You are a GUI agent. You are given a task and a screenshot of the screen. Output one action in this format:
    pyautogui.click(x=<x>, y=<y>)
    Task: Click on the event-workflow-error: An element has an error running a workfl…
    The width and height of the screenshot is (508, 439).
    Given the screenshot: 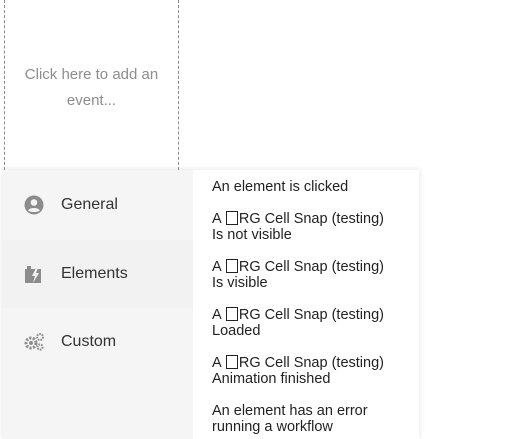 What is the action you would take?
    pyautogui.click(x=312, y=419)
    